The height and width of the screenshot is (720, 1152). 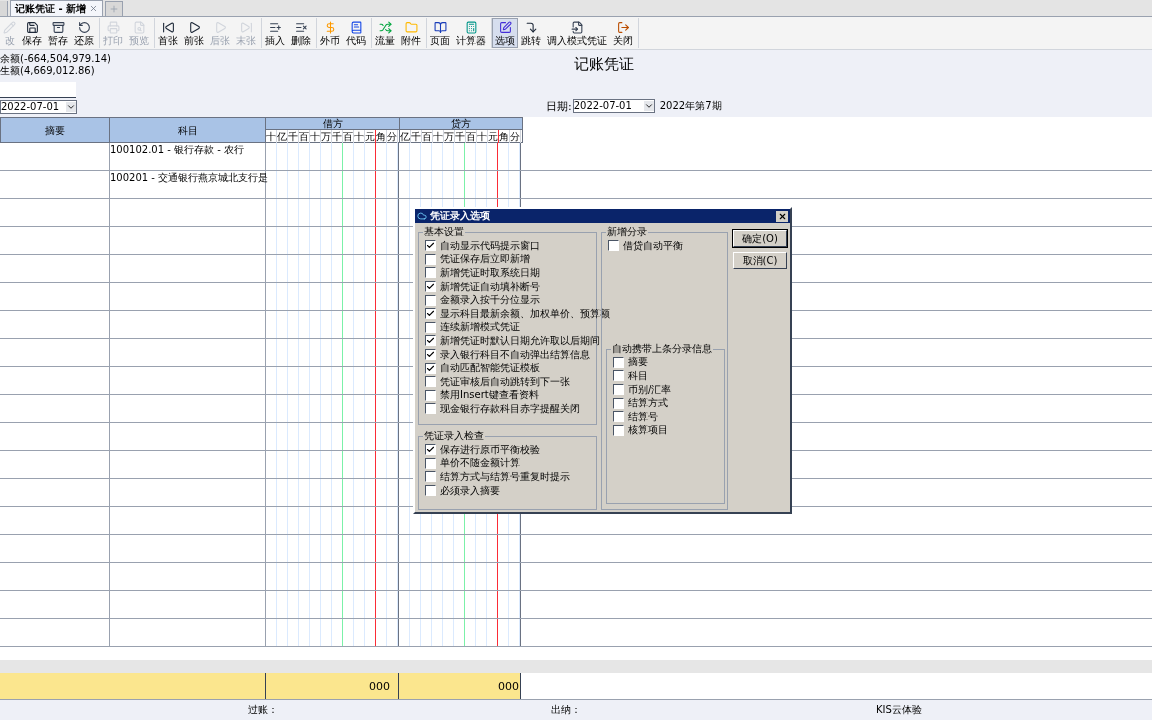 What do you see at coordinates (444, 231) in the screenshot?
I see `group-title: 基本设置` at bounding box center [444, 231].